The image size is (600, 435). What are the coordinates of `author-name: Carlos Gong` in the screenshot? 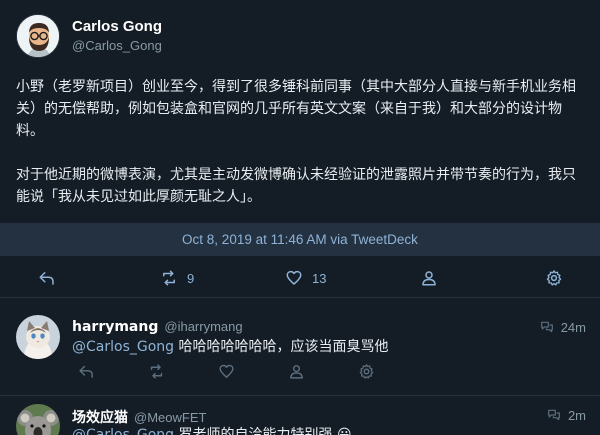 It's located at (117, 26).